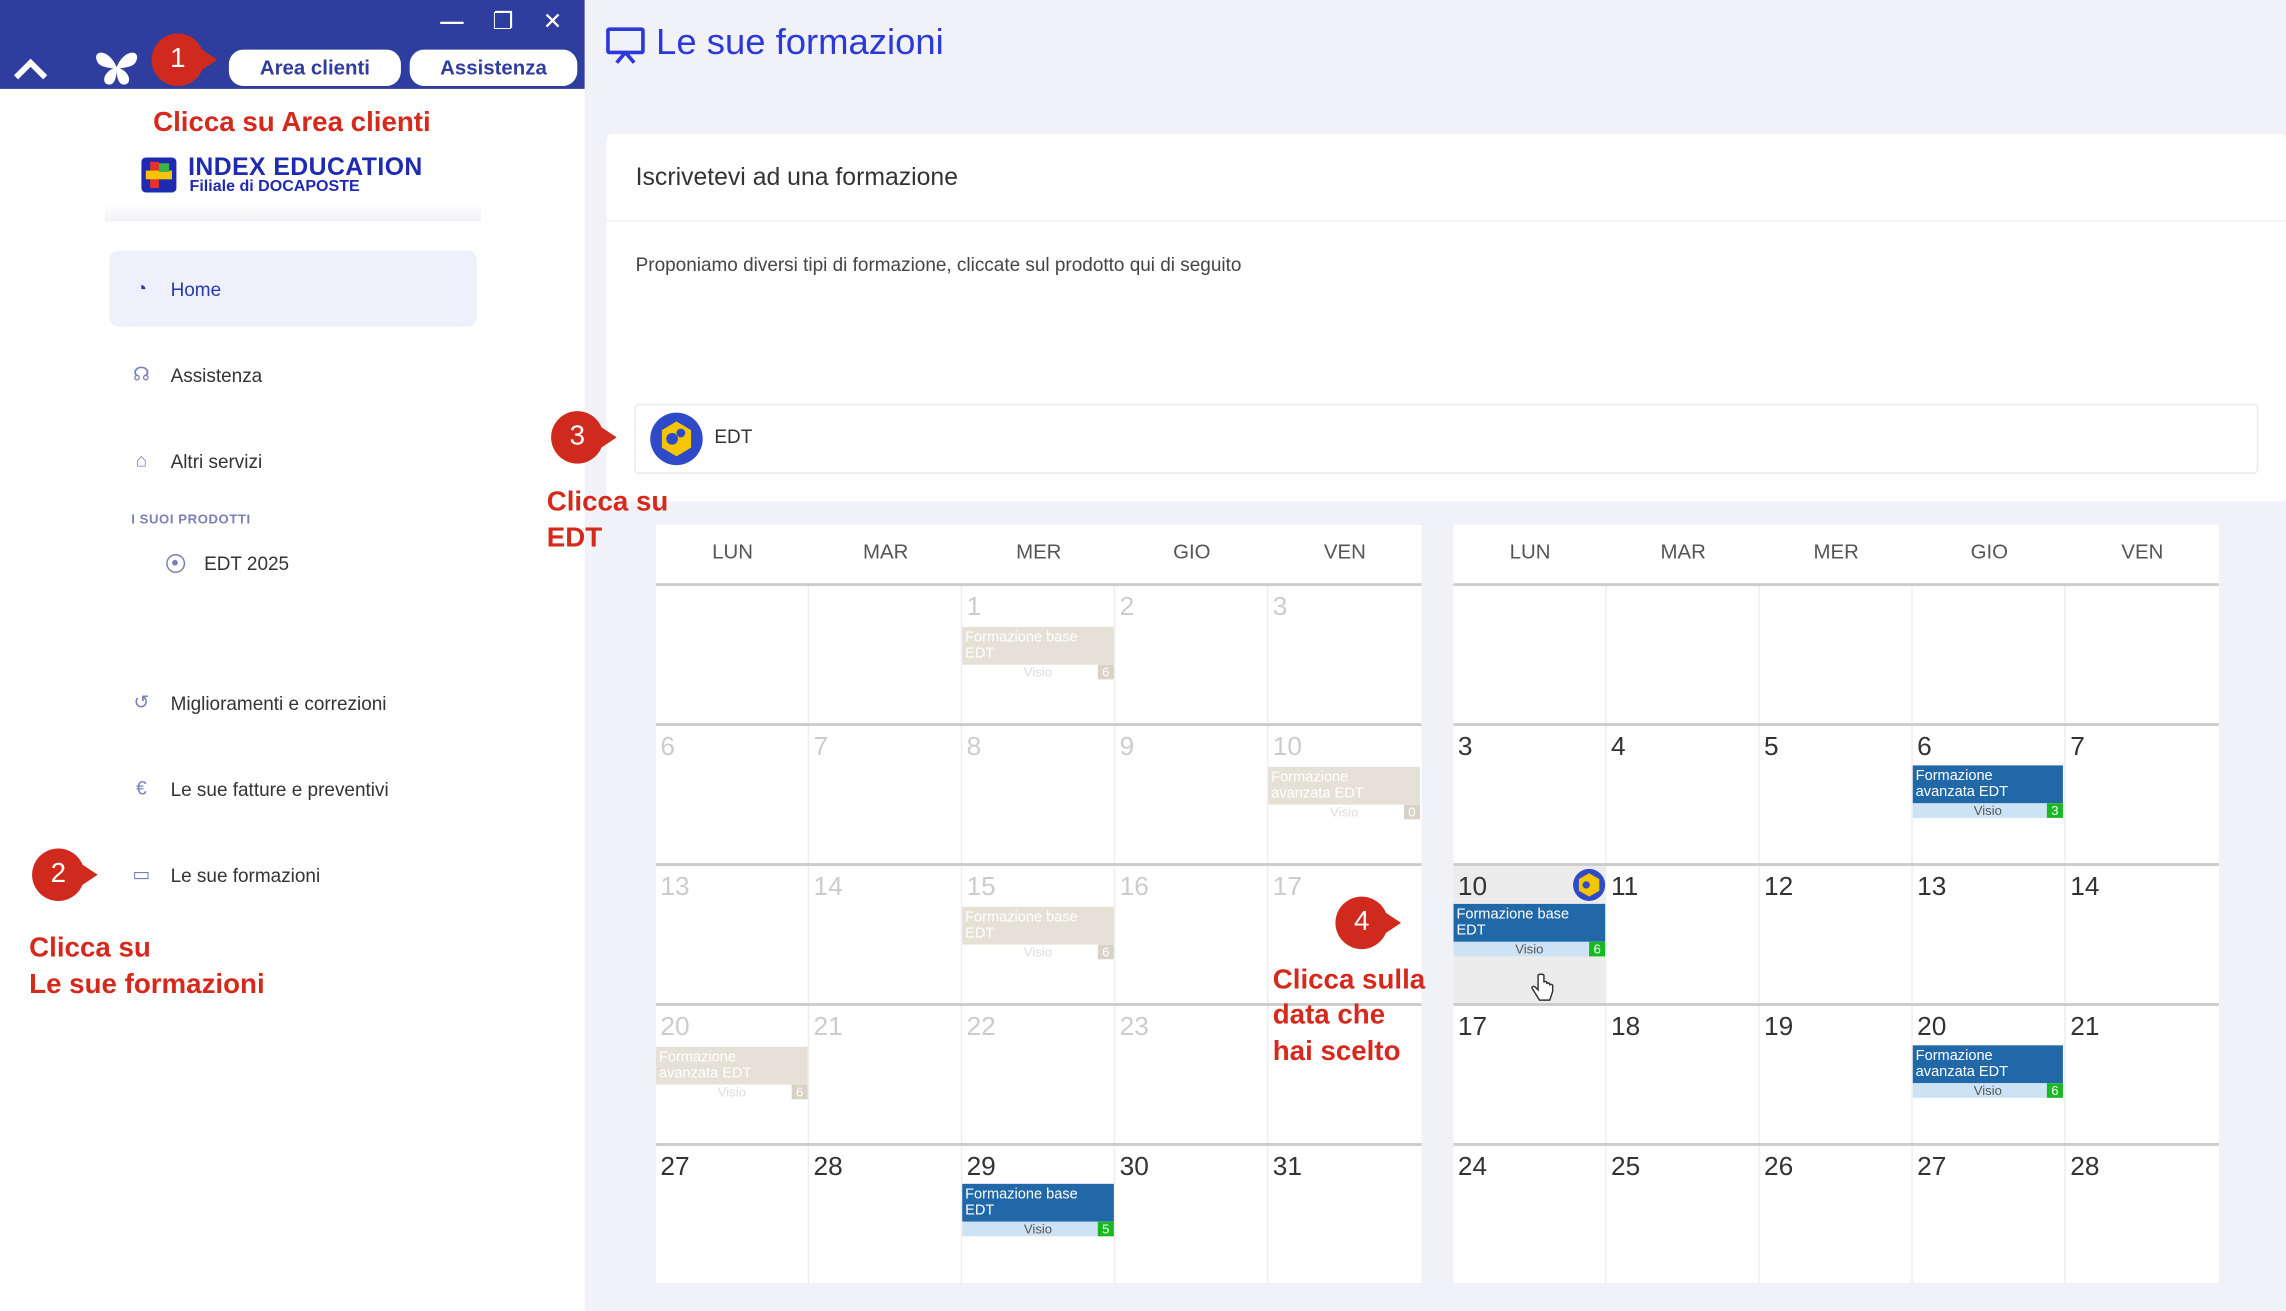 The height and width of the screenshot is (1311, 2286). I want to click on day-number: 19, so click(1778, 1027).